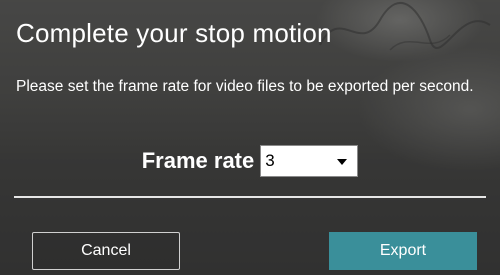  I want to click on divider, so click(250, 197).